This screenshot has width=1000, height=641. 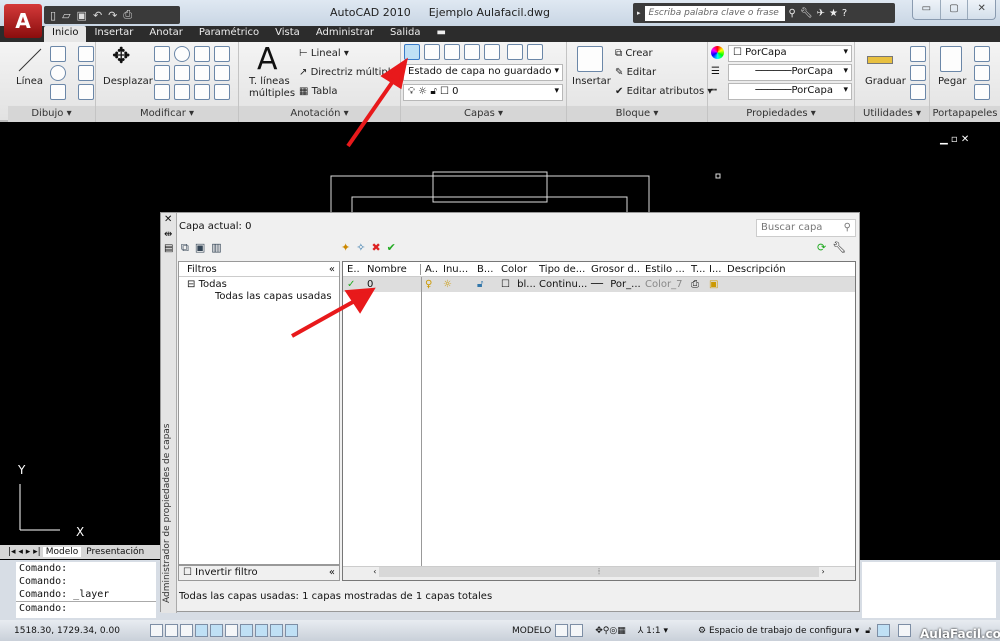 What do you see at coordinates (392, 269) in the screenshot?
I see `col-nombre: Nombre` at bounding box center [392, 269].